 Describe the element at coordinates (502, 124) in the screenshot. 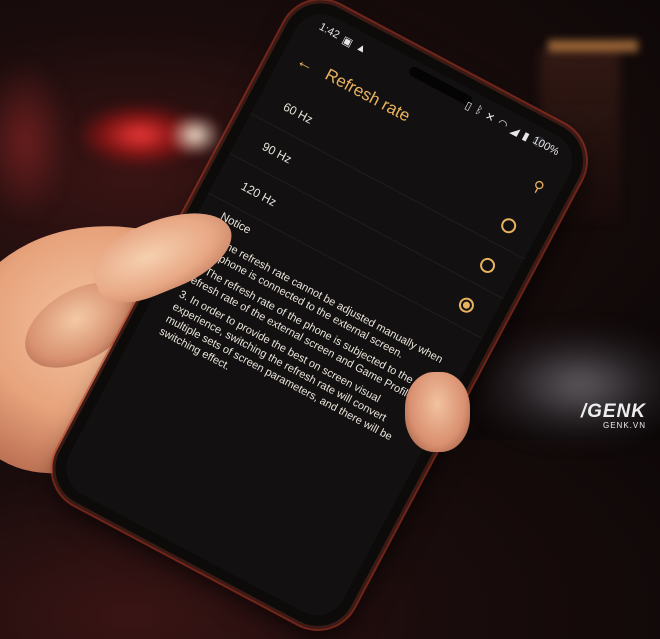

I see `wifi-icon: ◠` at that location.